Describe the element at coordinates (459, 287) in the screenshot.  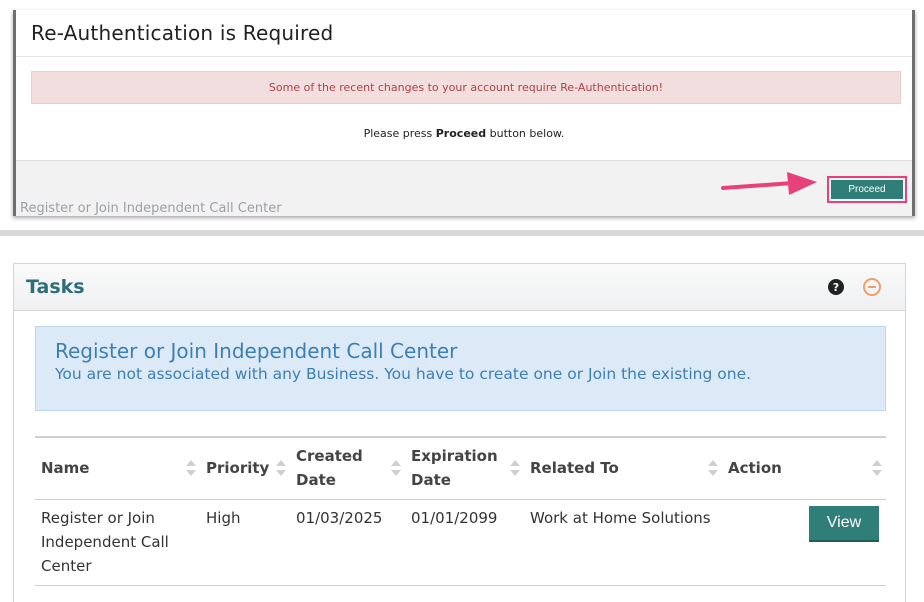
I see `tasks-panel-header: Tasks ?` at that location.